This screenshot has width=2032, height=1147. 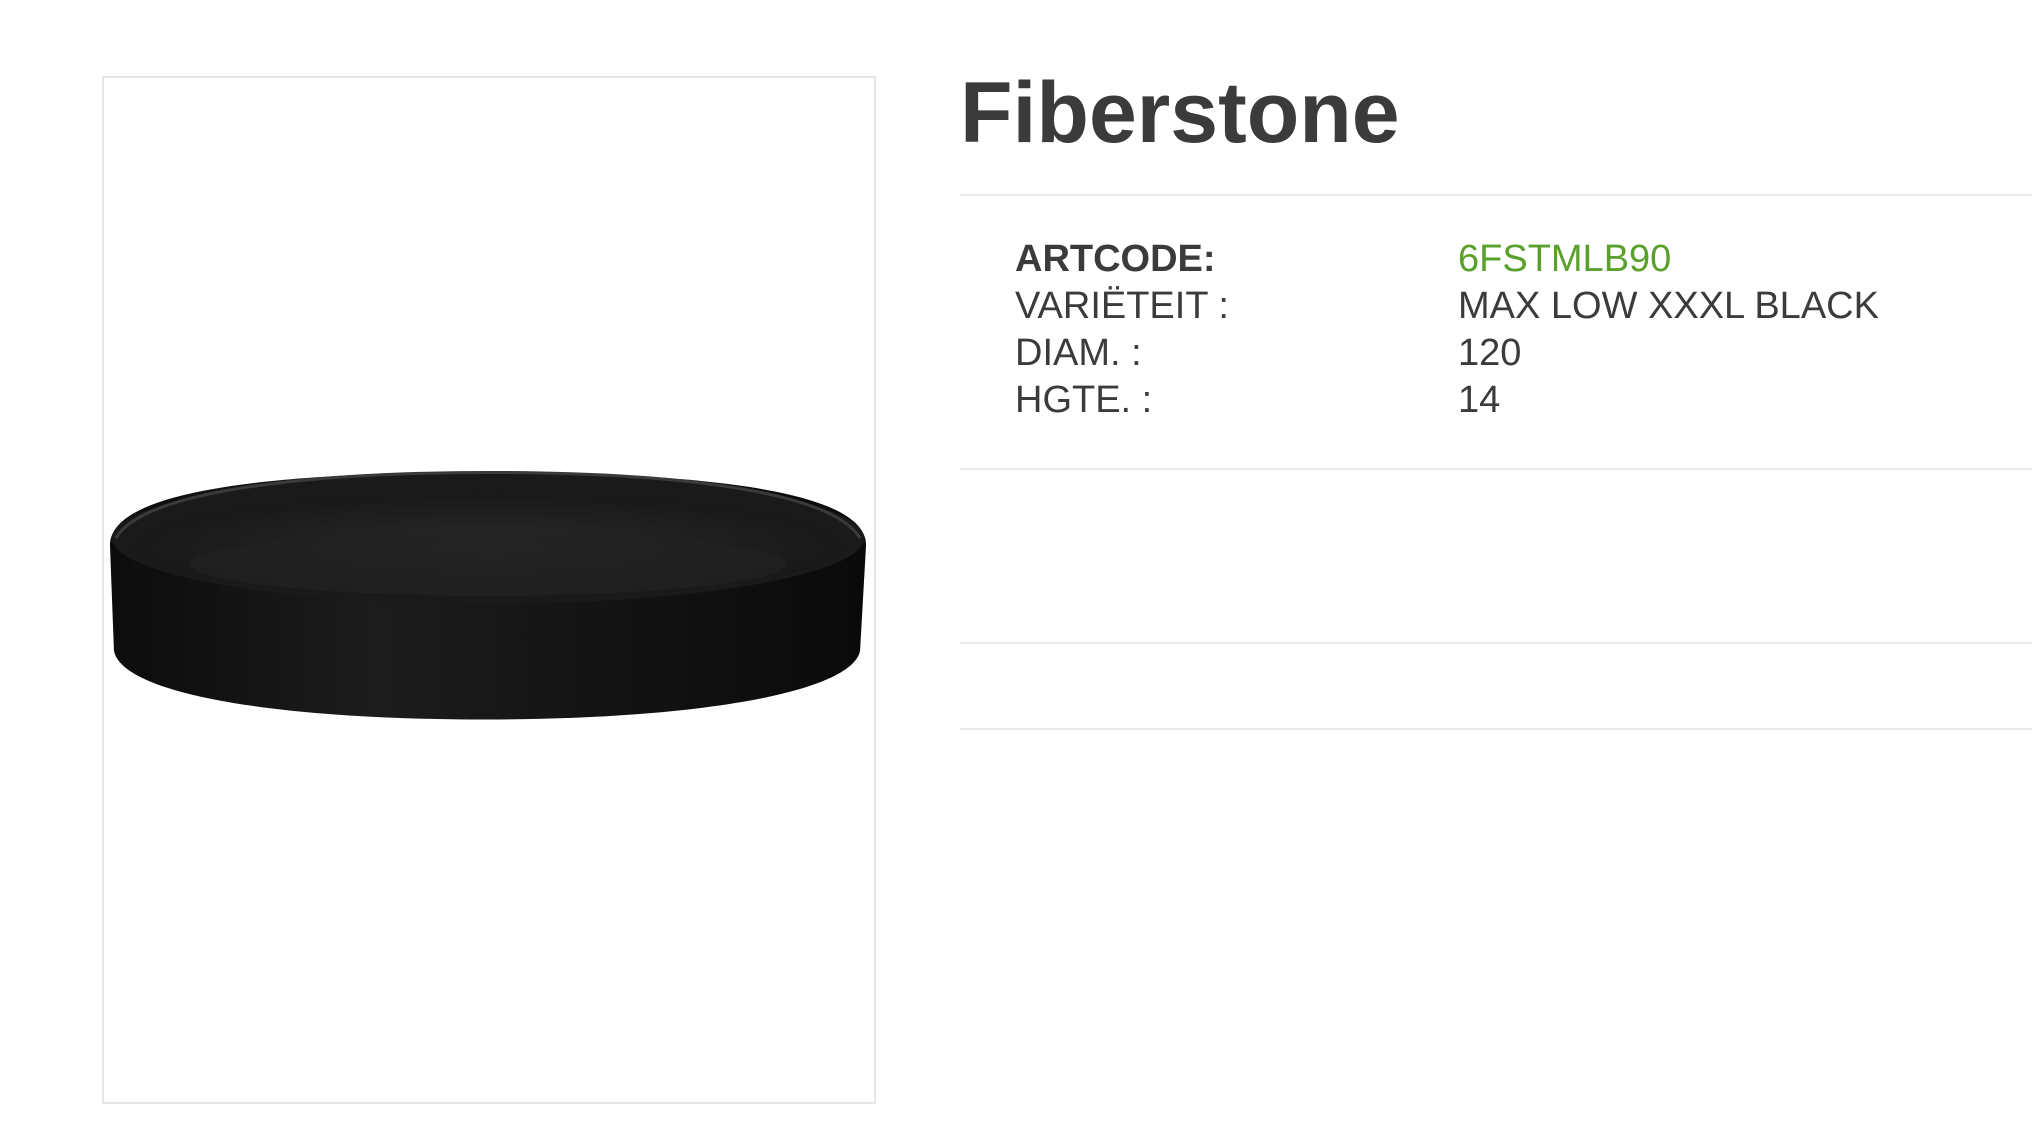 What do you see at coordinates (1084, 400) in the screenshot?
I see `spec-label: HGTE. :` at bounding box center [1084, 400].